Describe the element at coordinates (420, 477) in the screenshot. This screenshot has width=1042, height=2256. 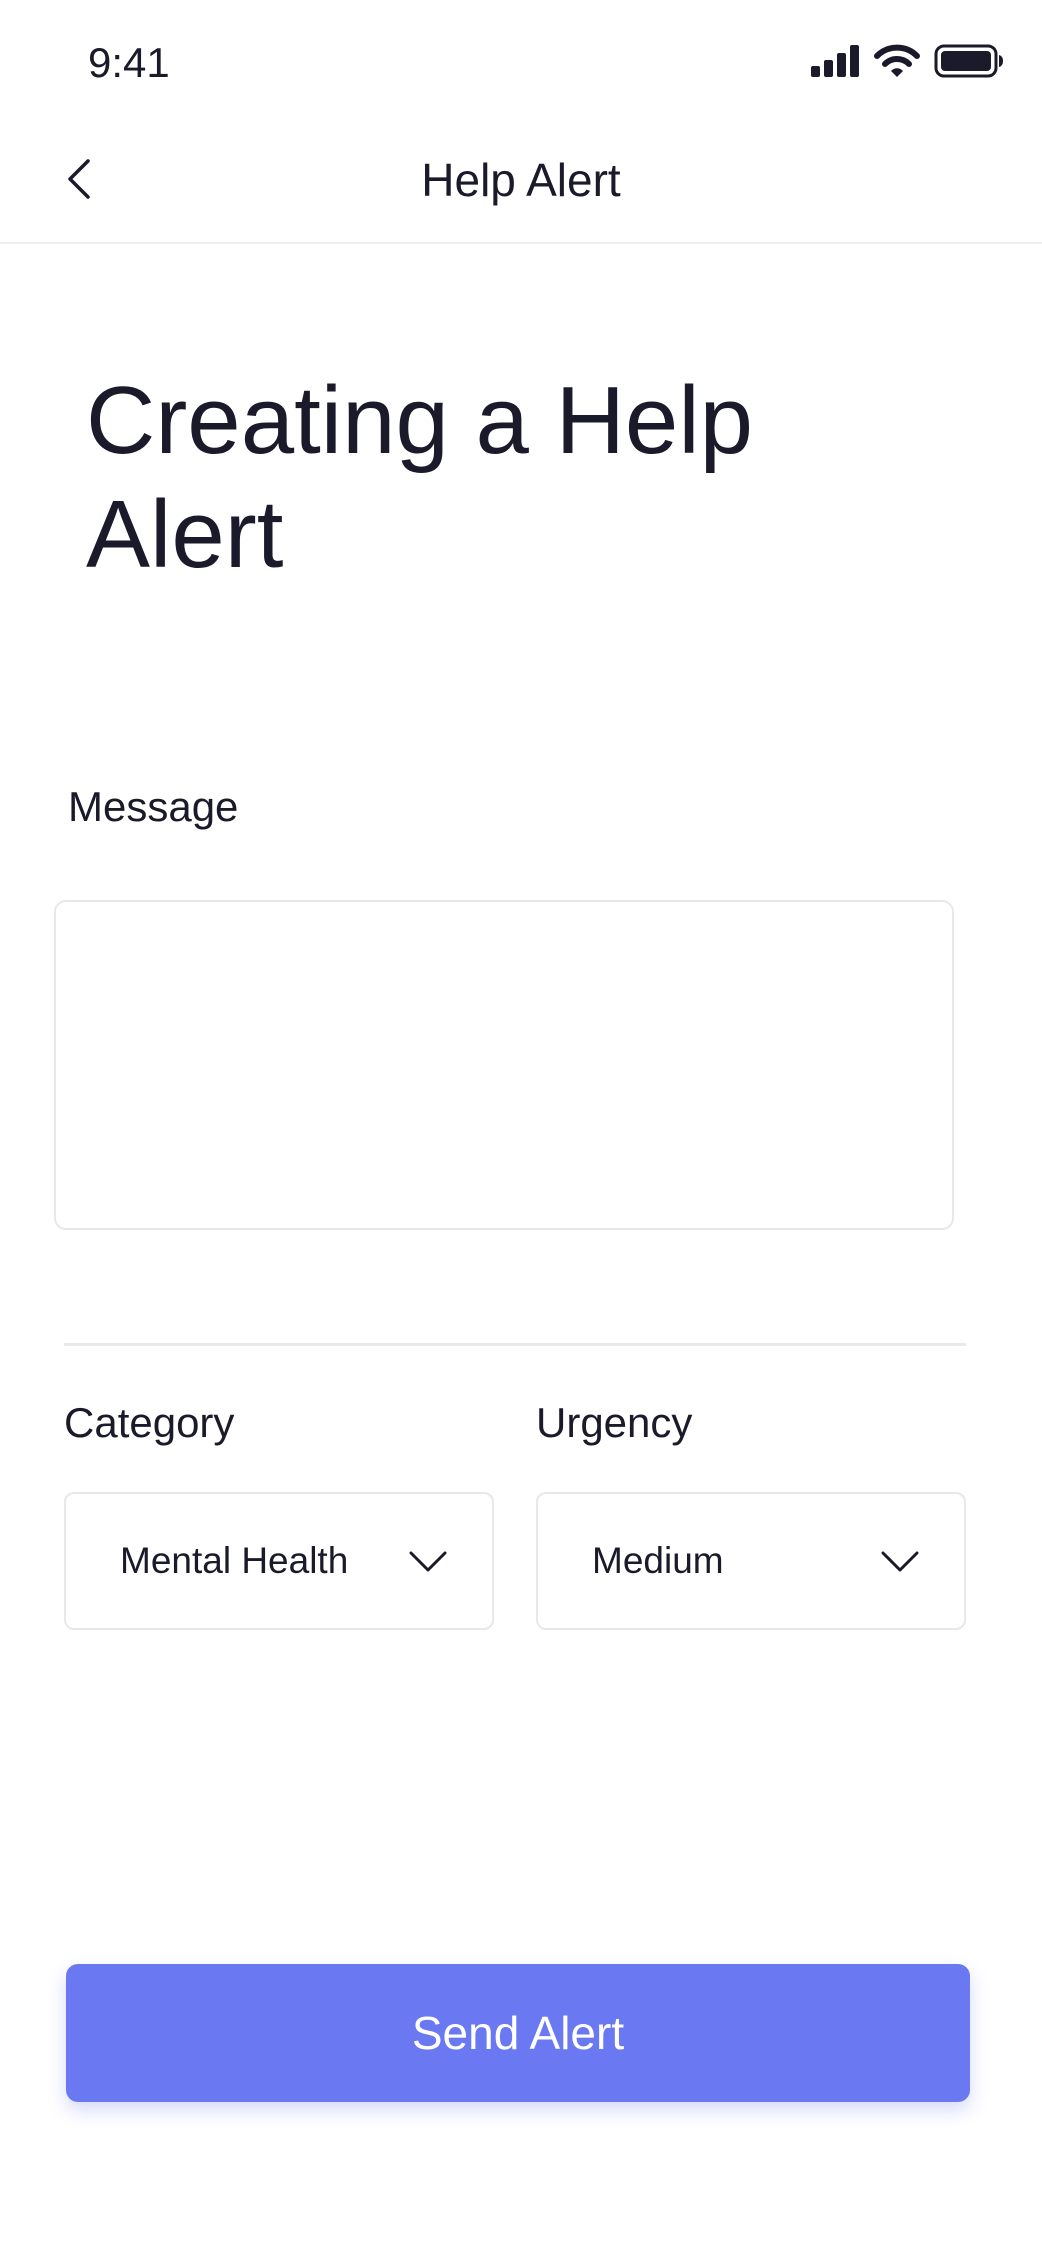
I see `page-title: Creating a Help Alert` at that location.